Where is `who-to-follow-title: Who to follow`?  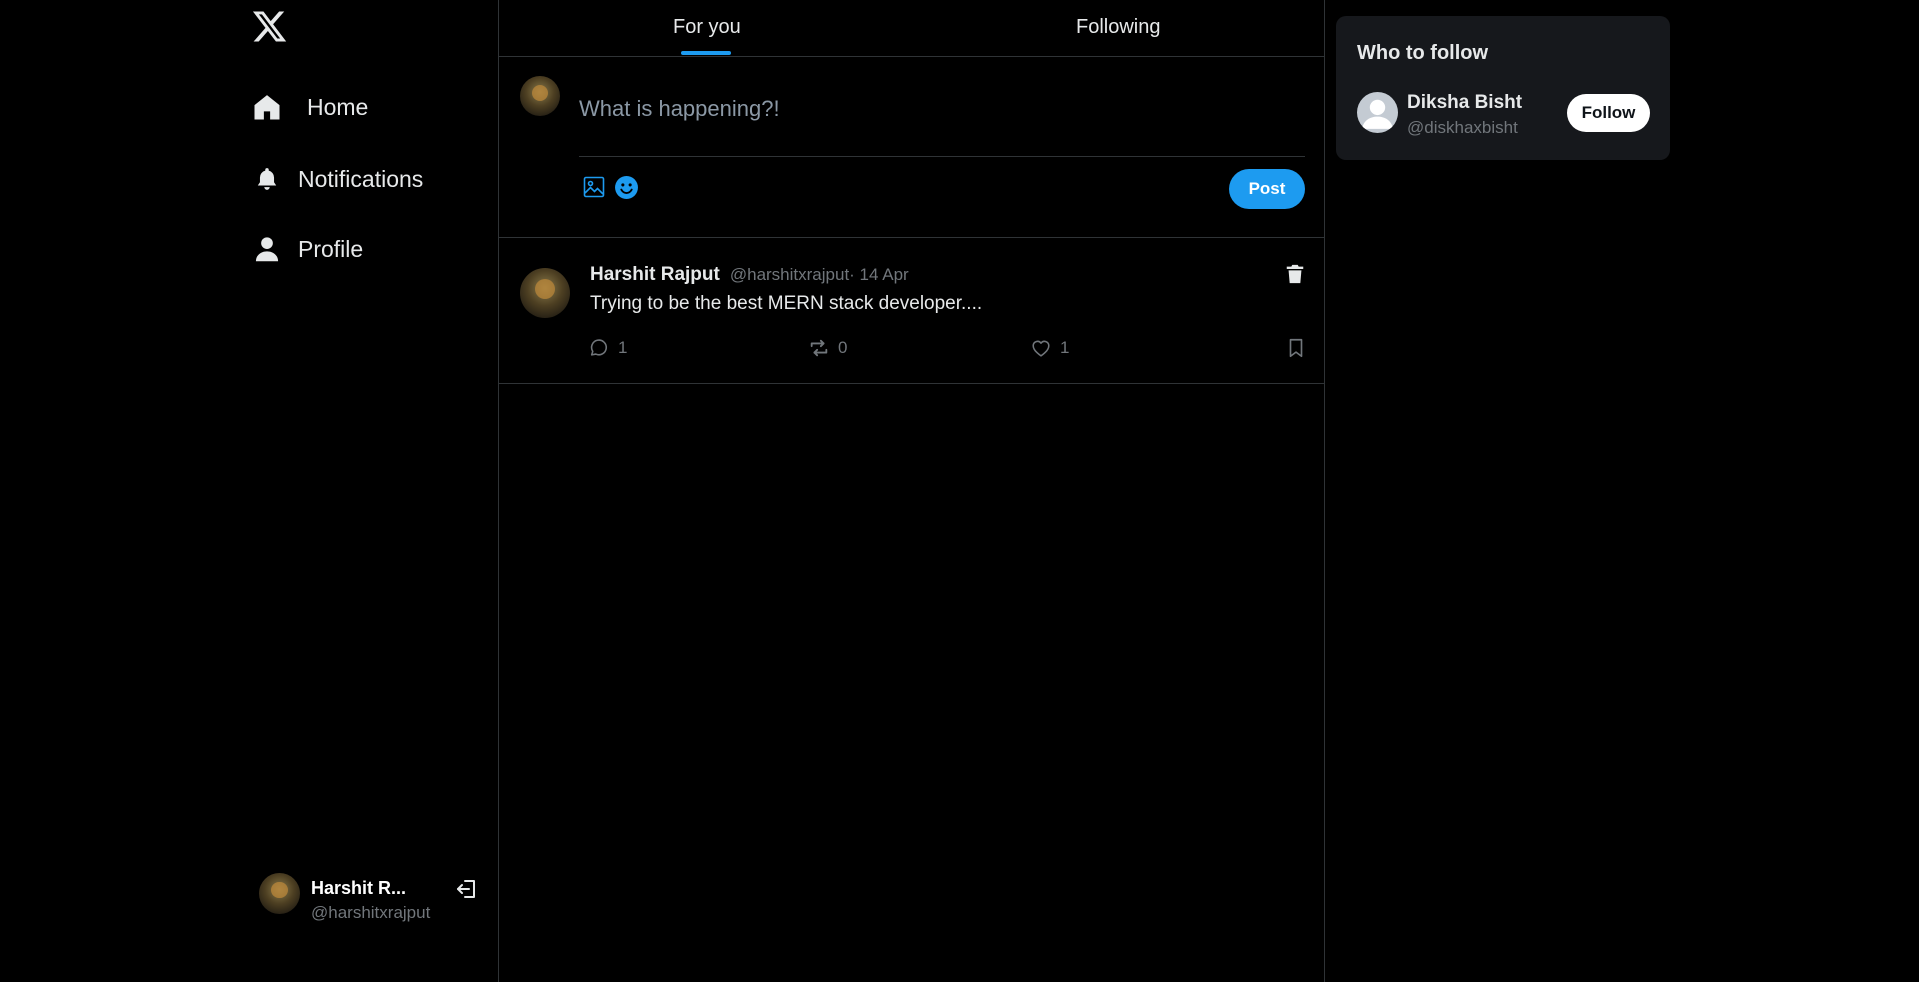 who-to-follow-title: Who to follow is located at coordinates (1423, 53).